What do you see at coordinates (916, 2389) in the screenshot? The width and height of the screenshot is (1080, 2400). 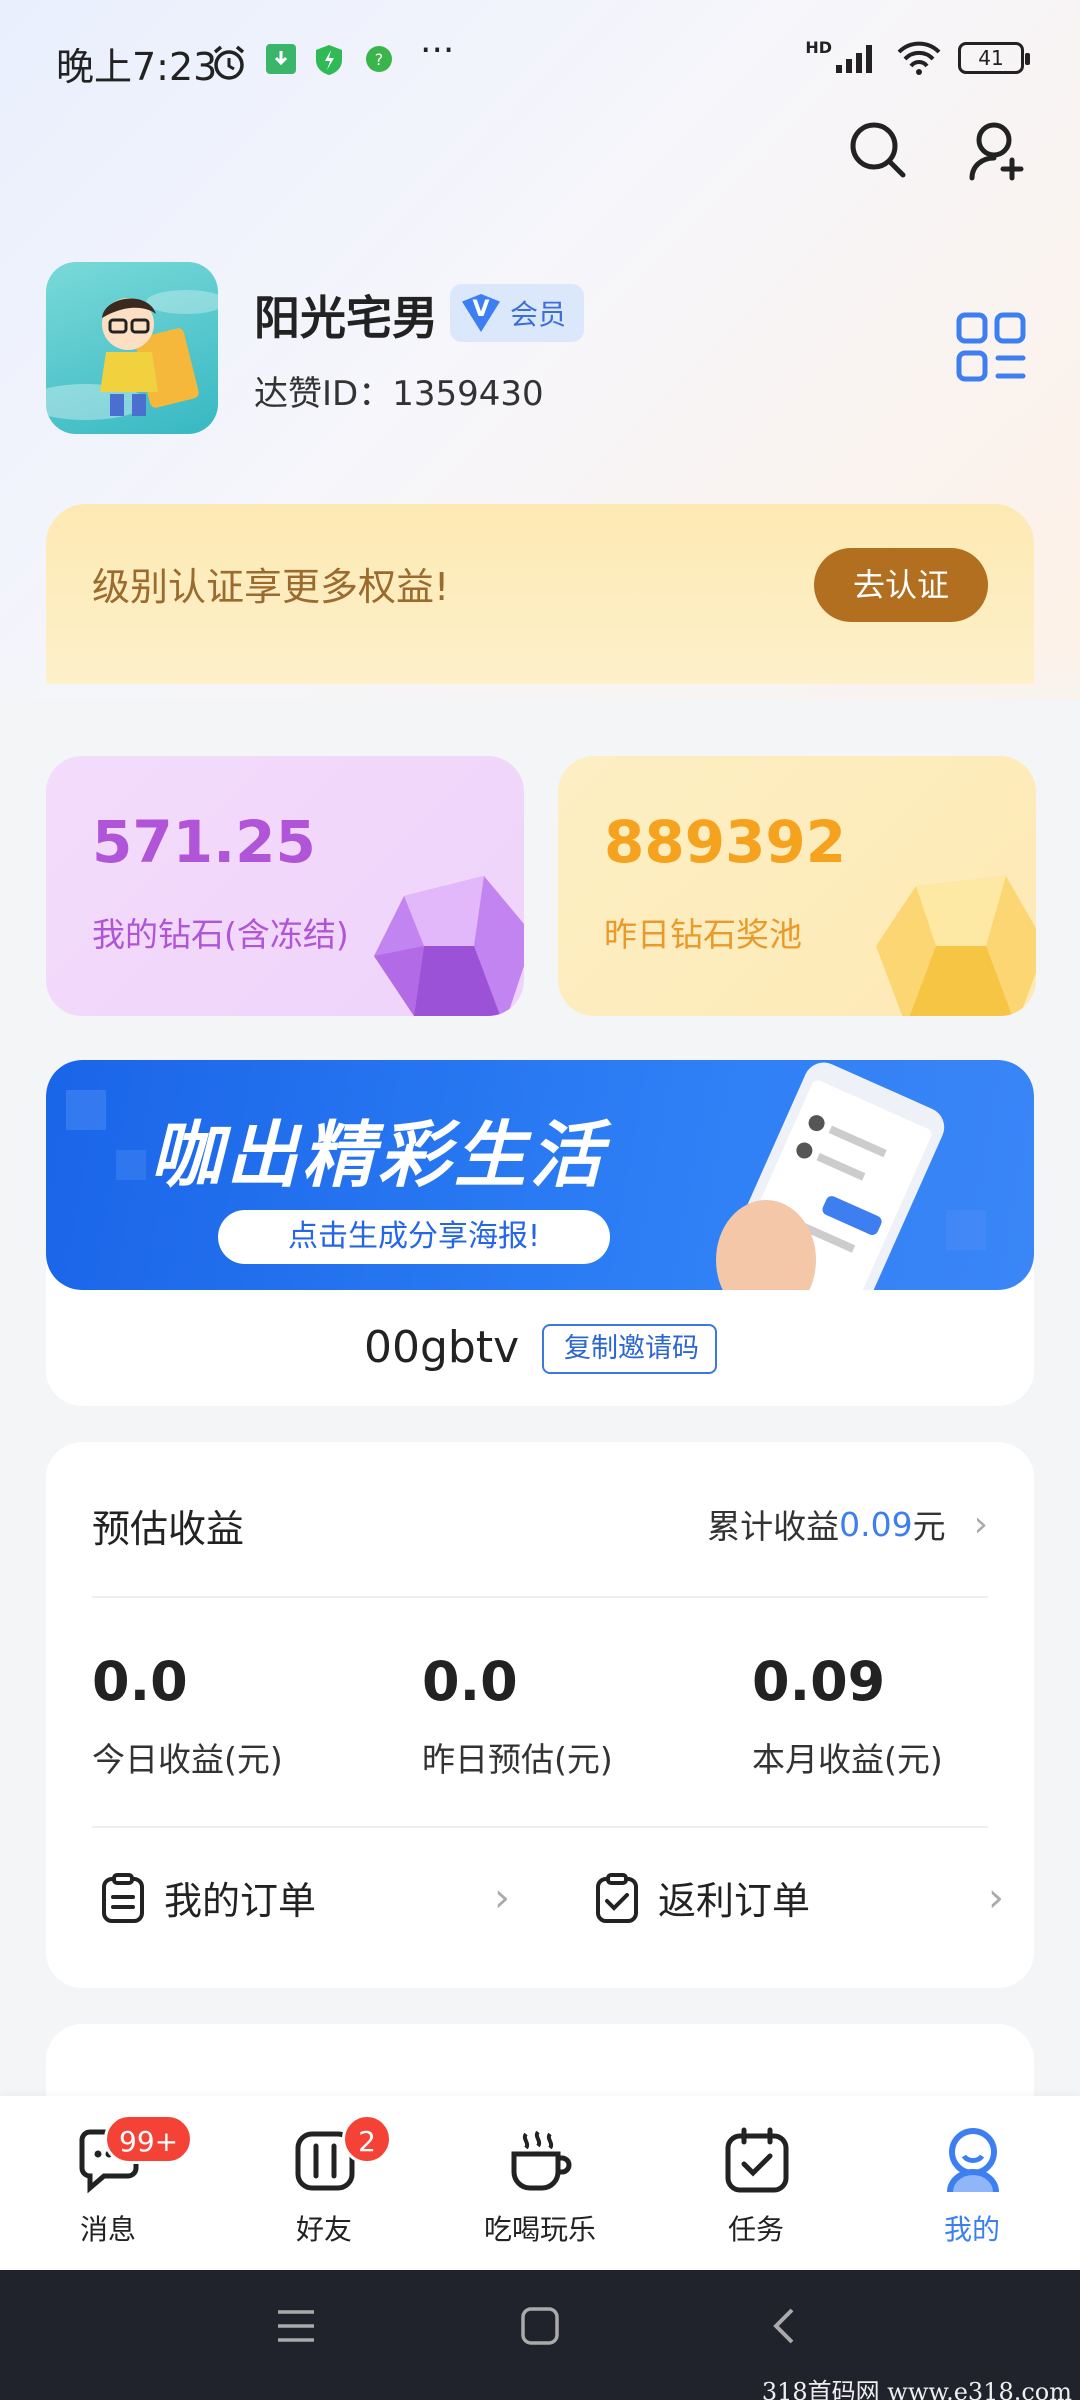 I see `watermark: 318首码网 www.e318.com` at bounding box center [916, 2389].